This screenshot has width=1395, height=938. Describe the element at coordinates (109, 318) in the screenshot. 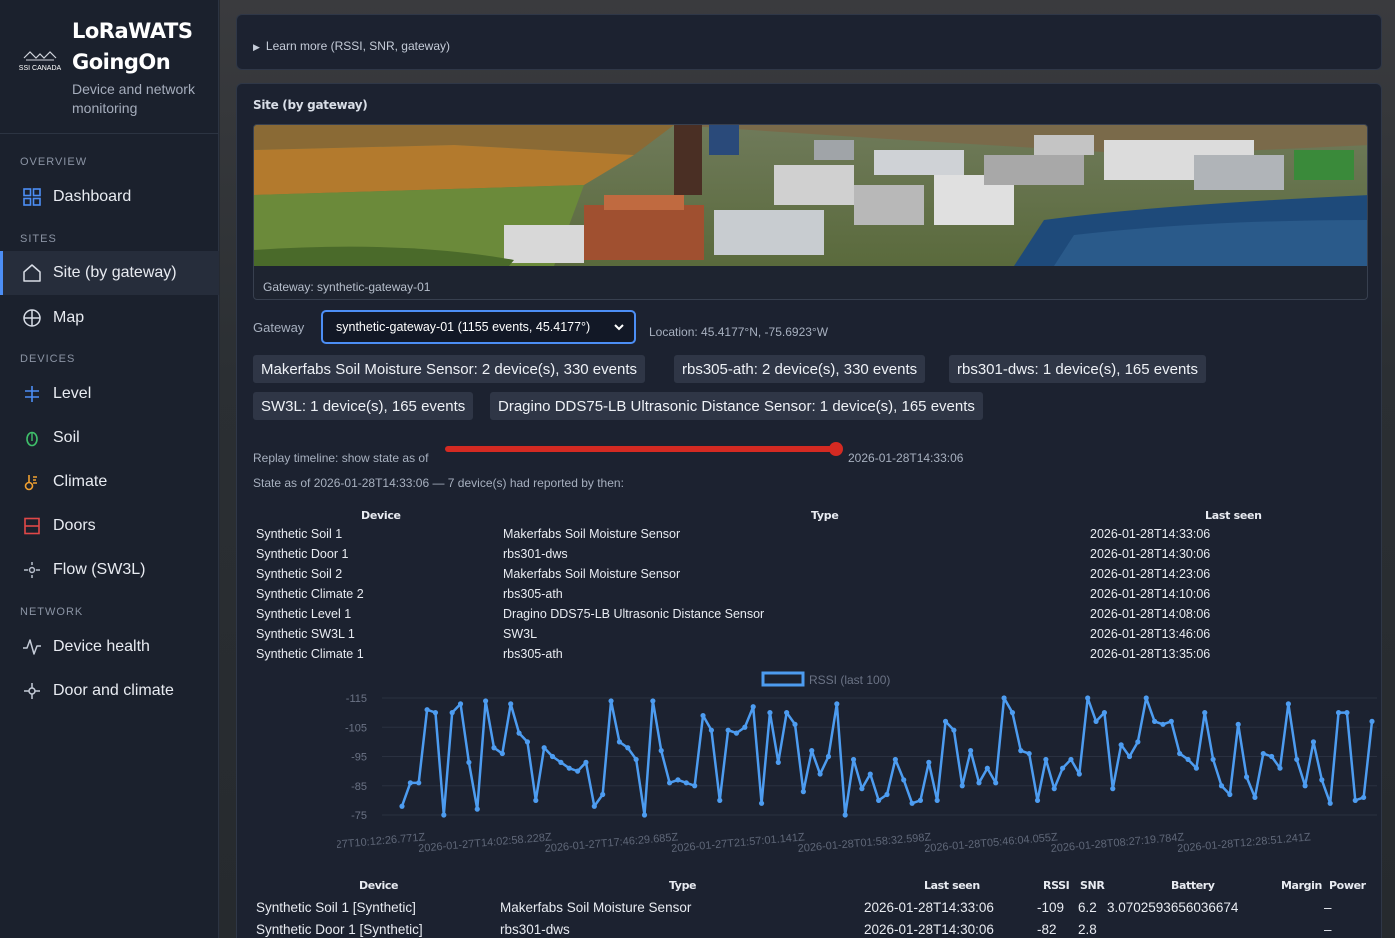

I see `nav-item-map: Map` at that location.